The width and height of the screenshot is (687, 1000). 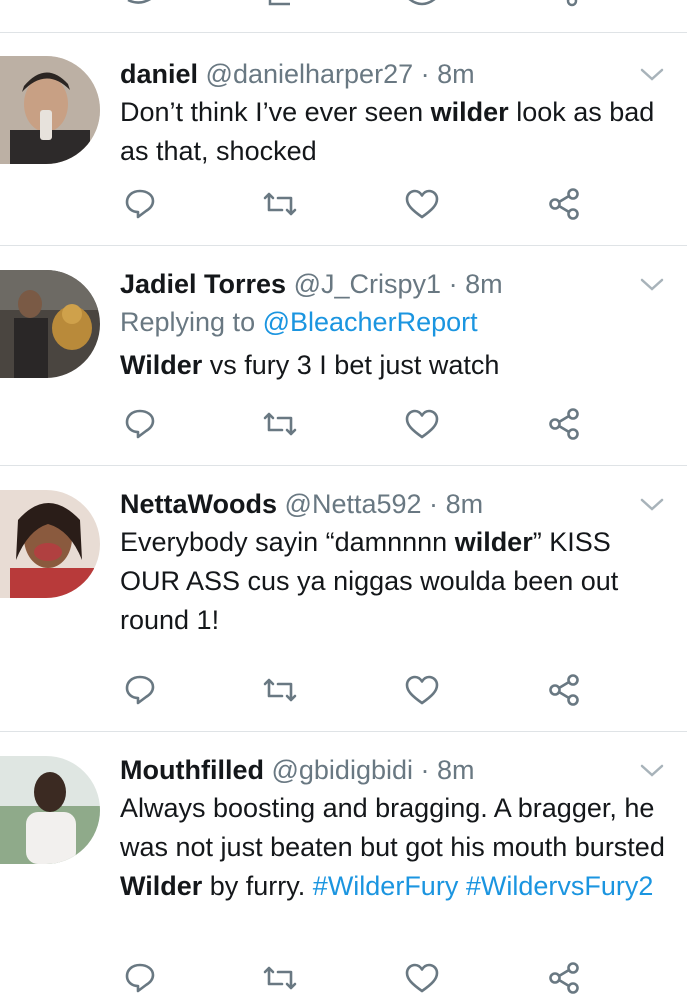 What do you see at coordinates (351, 365) in the screenshot?
I see `text-segment: vs fury 3 I bet just watch` at bounding box center [351, 365].